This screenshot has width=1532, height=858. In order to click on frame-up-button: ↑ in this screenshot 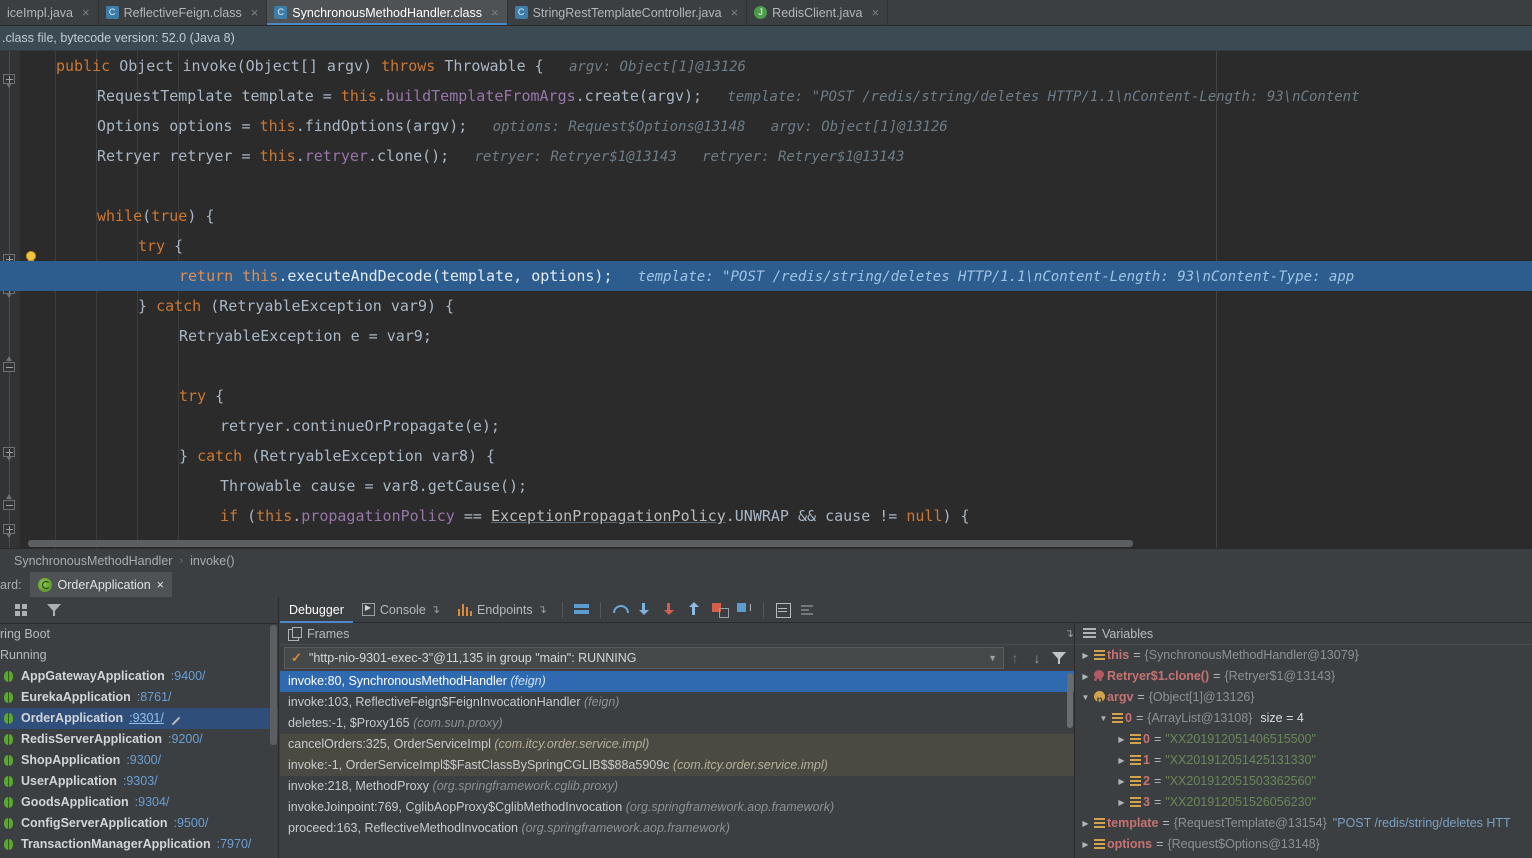, I will do `click(1015, 658)`.